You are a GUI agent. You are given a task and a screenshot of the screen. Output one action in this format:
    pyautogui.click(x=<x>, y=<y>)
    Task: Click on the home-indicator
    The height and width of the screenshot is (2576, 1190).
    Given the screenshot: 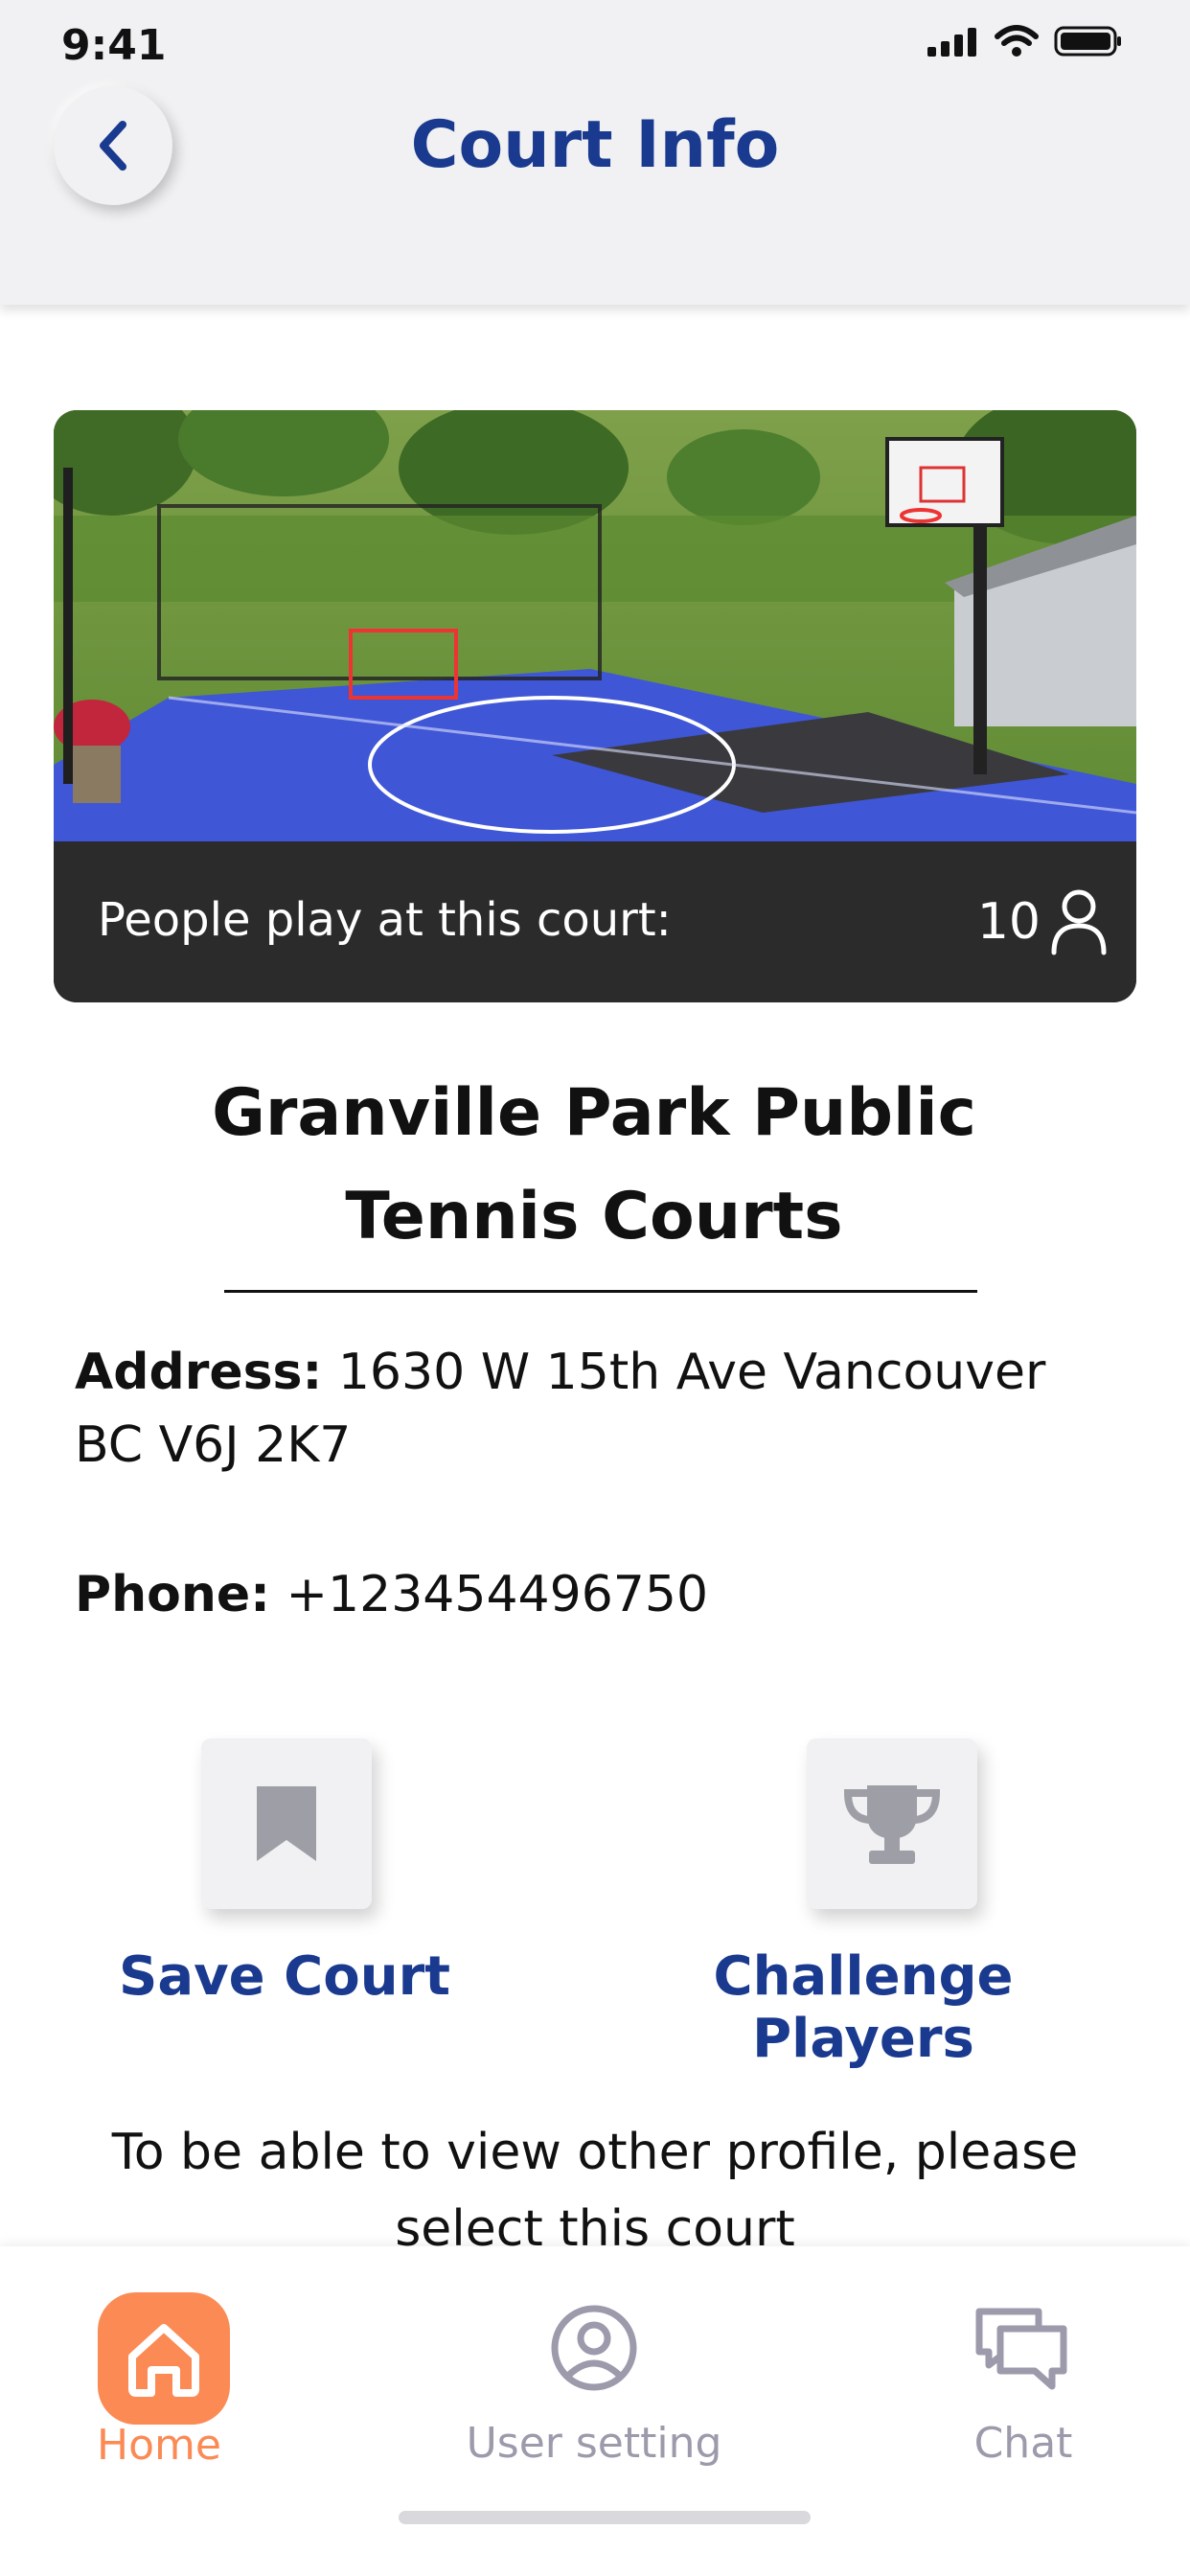 What is the action you would take?
    pyautogui.click(x=605, y=2517)
    